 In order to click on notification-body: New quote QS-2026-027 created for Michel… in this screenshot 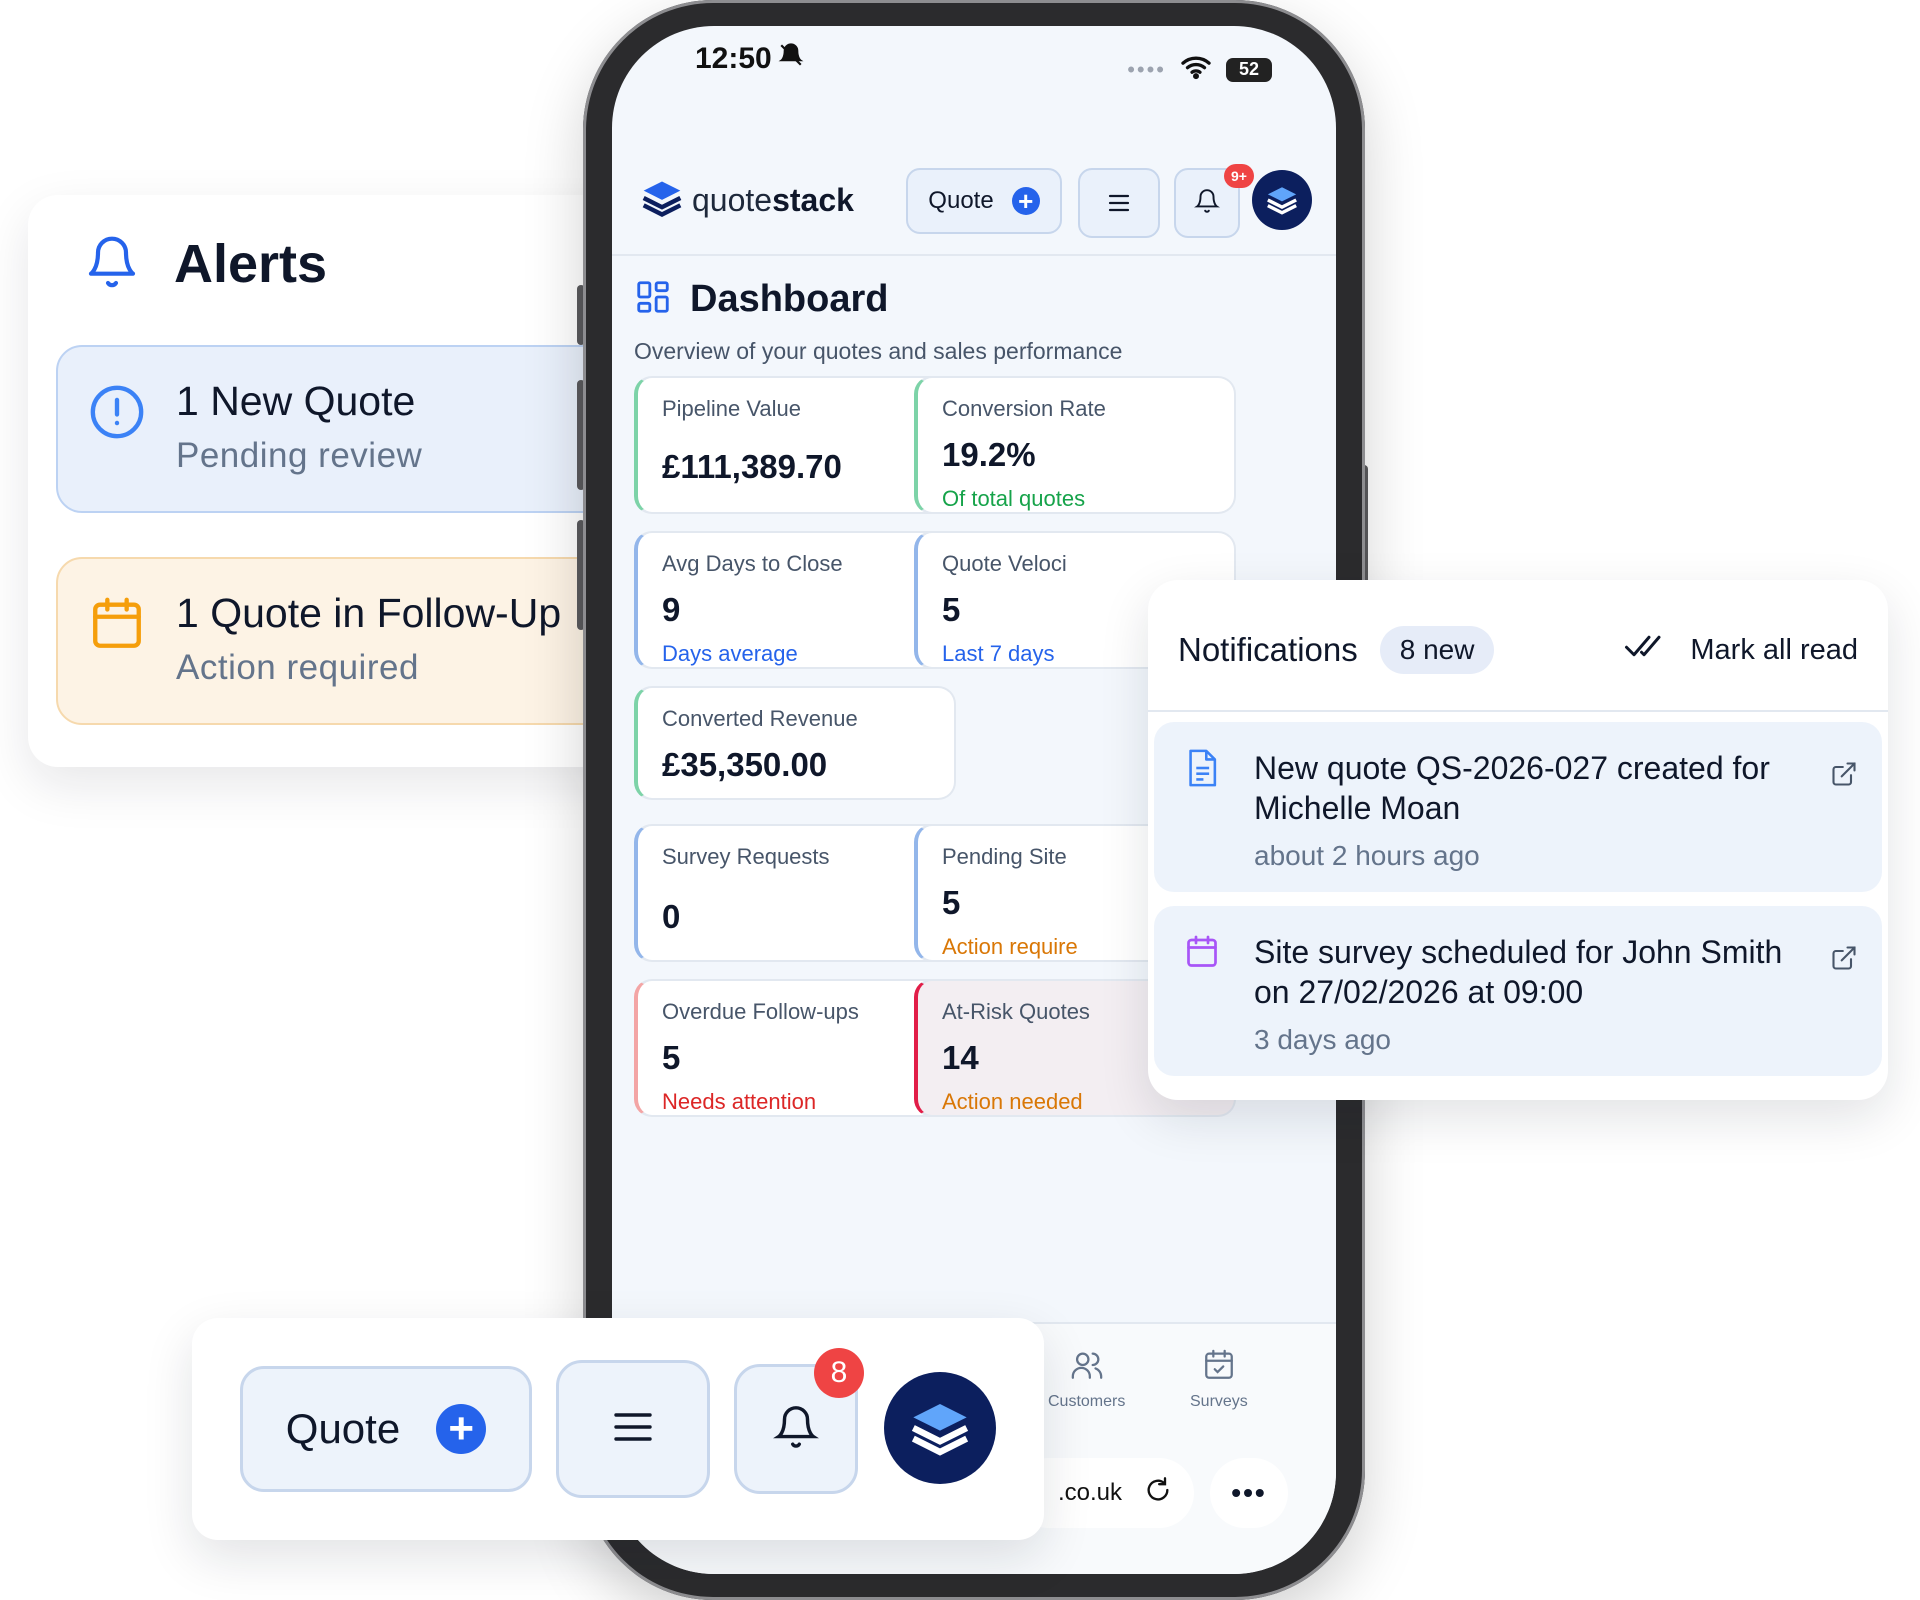, I will do `click(1534, 820)`.